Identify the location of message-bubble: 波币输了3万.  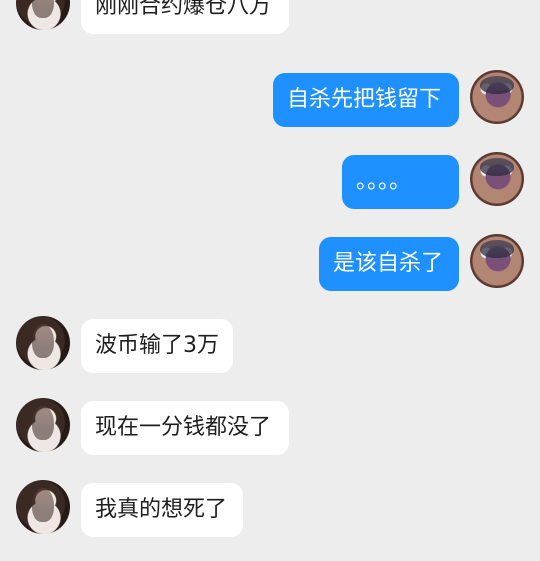
(157, 346).